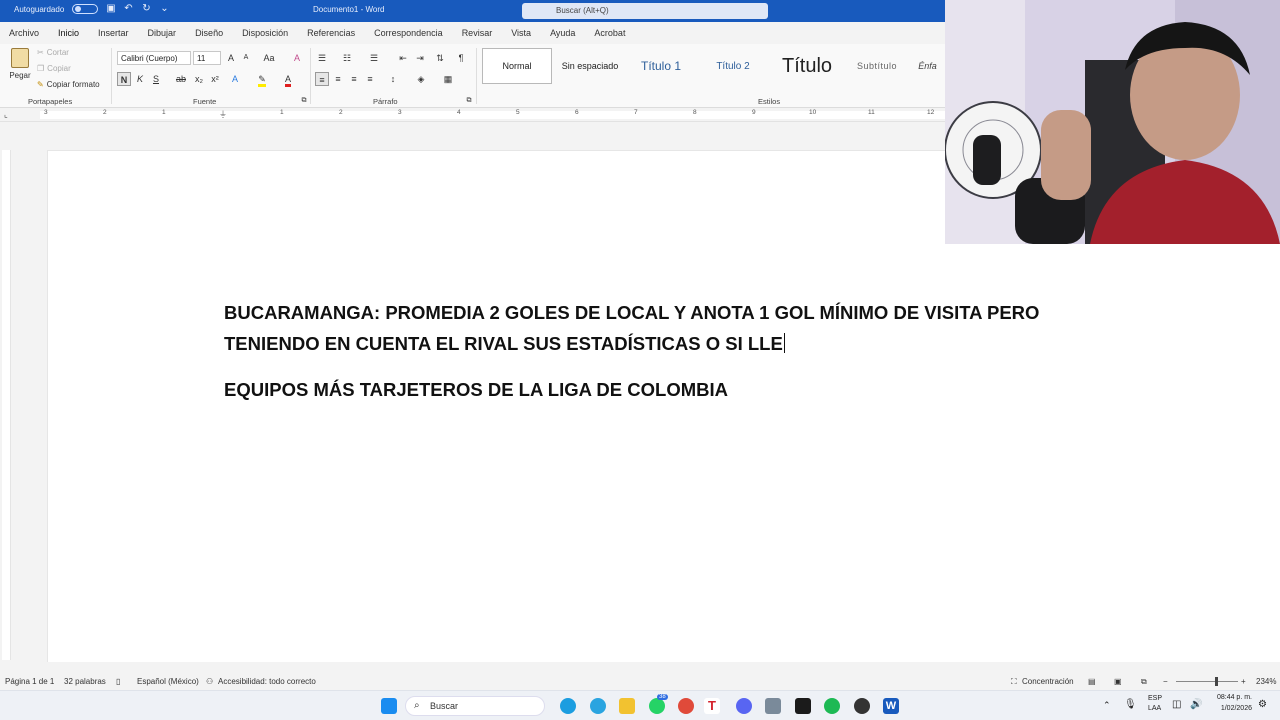 The height and width of the screenshot is (720, 1280). What do you see at coordinates (657, 706) in the screenshot?
I see `whatsapp-icon` at bounding box center [657, 706].